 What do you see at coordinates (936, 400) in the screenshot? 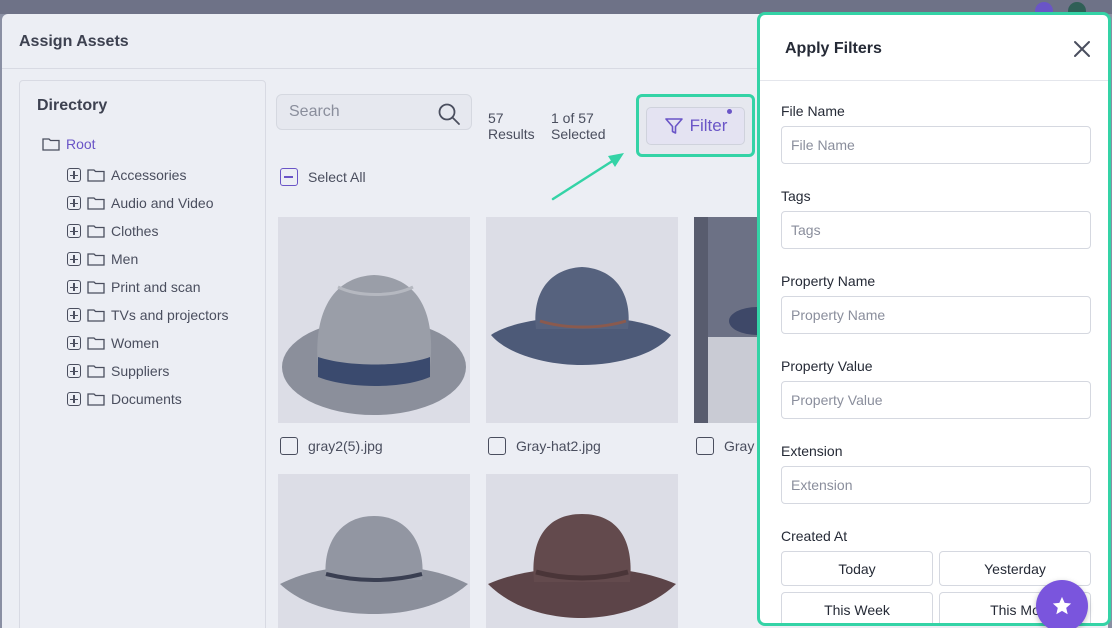
I see `property-value-input` at bounding box center [936, 400].